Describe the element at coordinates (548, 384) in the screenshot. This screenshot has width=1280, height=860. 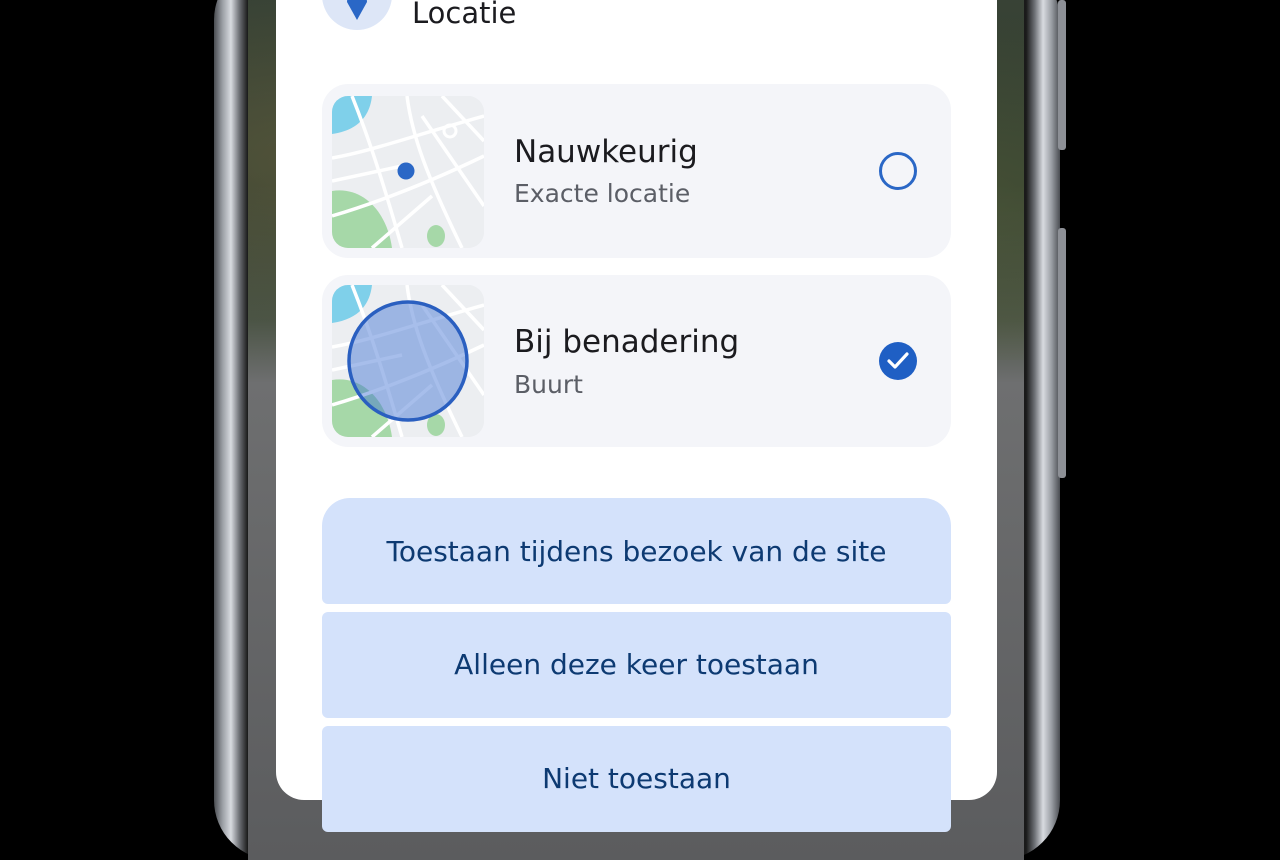
I see `option-approximate-subtitle: Buurt` at that location.